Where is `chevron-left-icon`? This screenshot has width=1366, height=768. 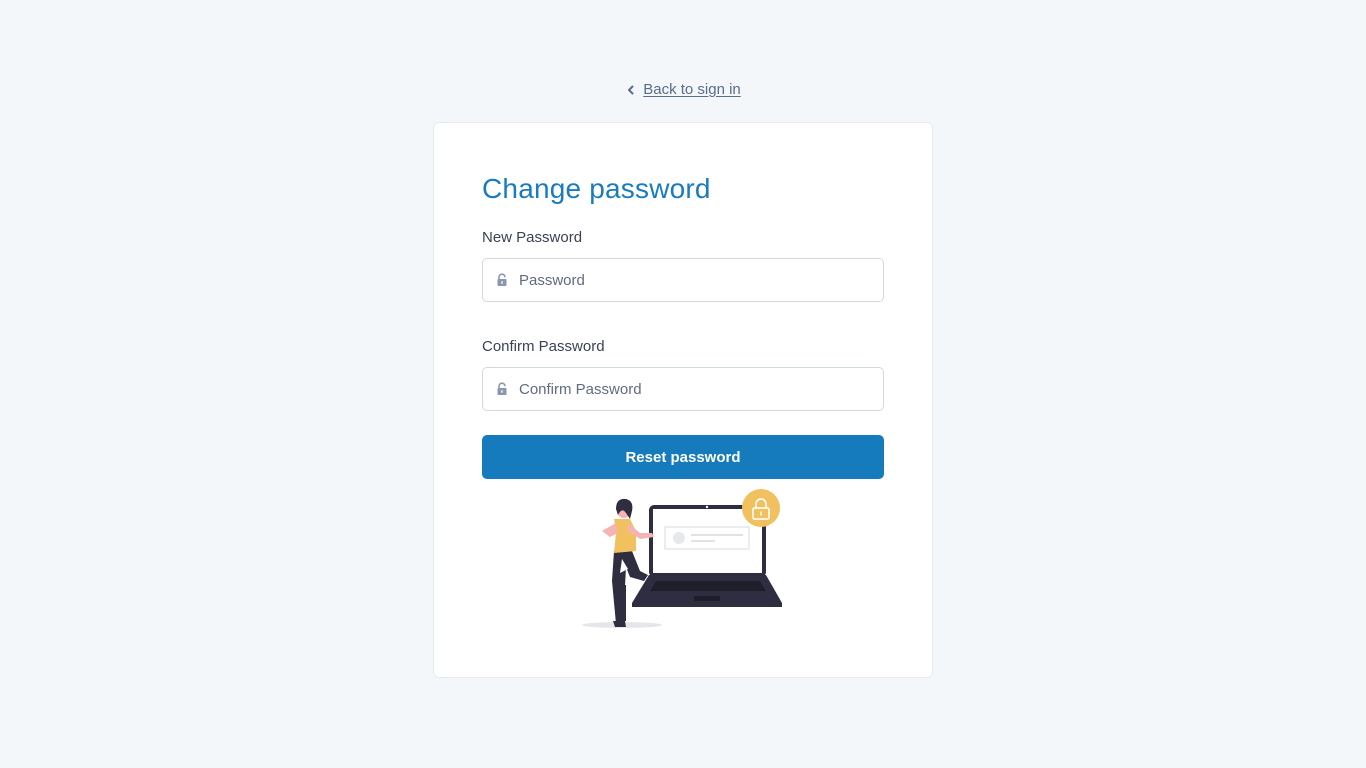 chevron-left-icon is located at coordinates (631, 90).